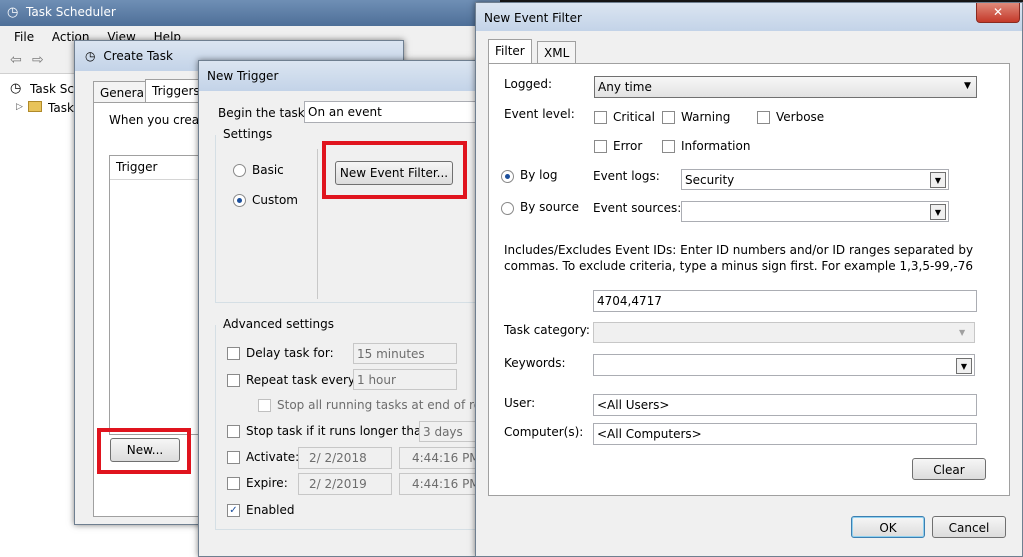 Image resolution: width=1023 pixels, height=557 pixels. I want to click on create-task-title: Create Task, so click(138, 56).